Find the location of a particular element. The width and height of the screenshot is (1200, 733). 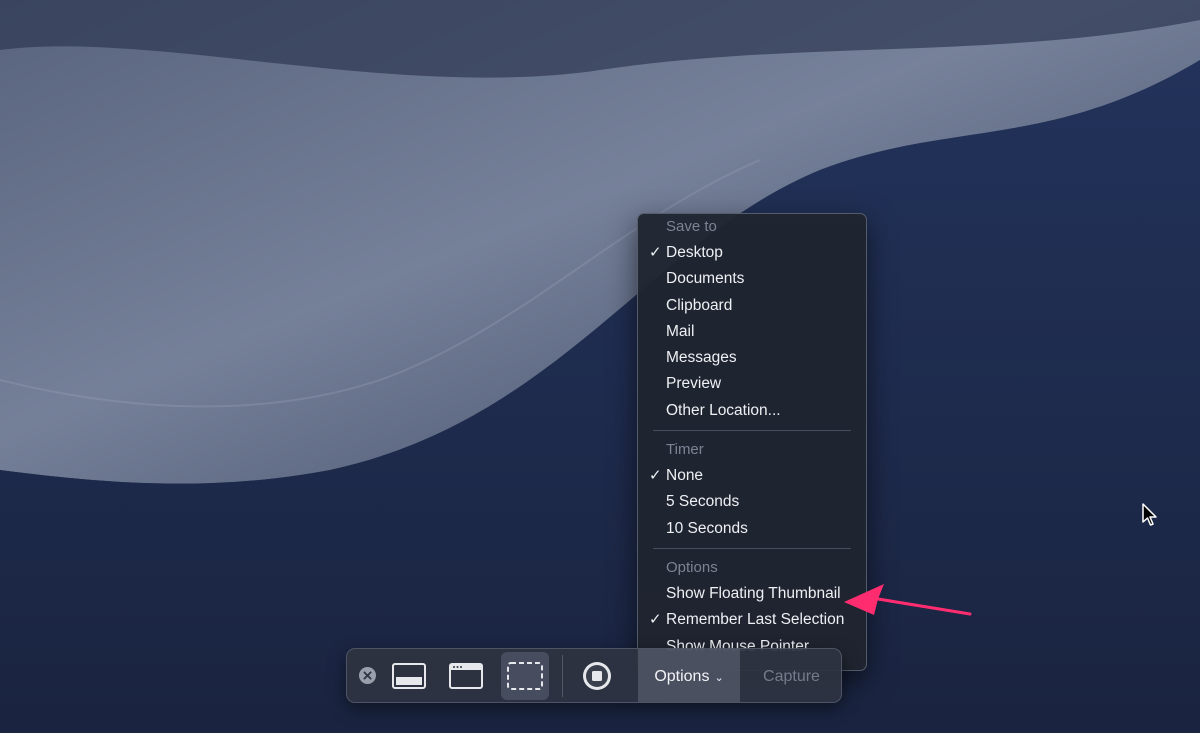

window-icon is located at coordinates (466, 676).